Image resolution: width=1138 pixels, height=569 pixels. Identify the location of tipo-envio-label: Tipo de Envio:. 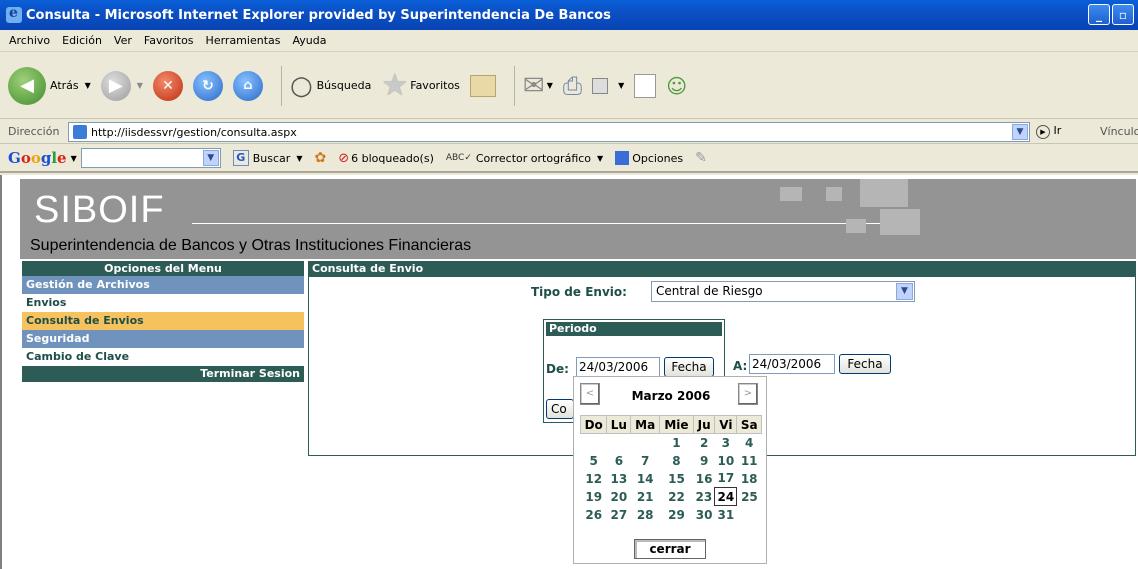
(579, 292).